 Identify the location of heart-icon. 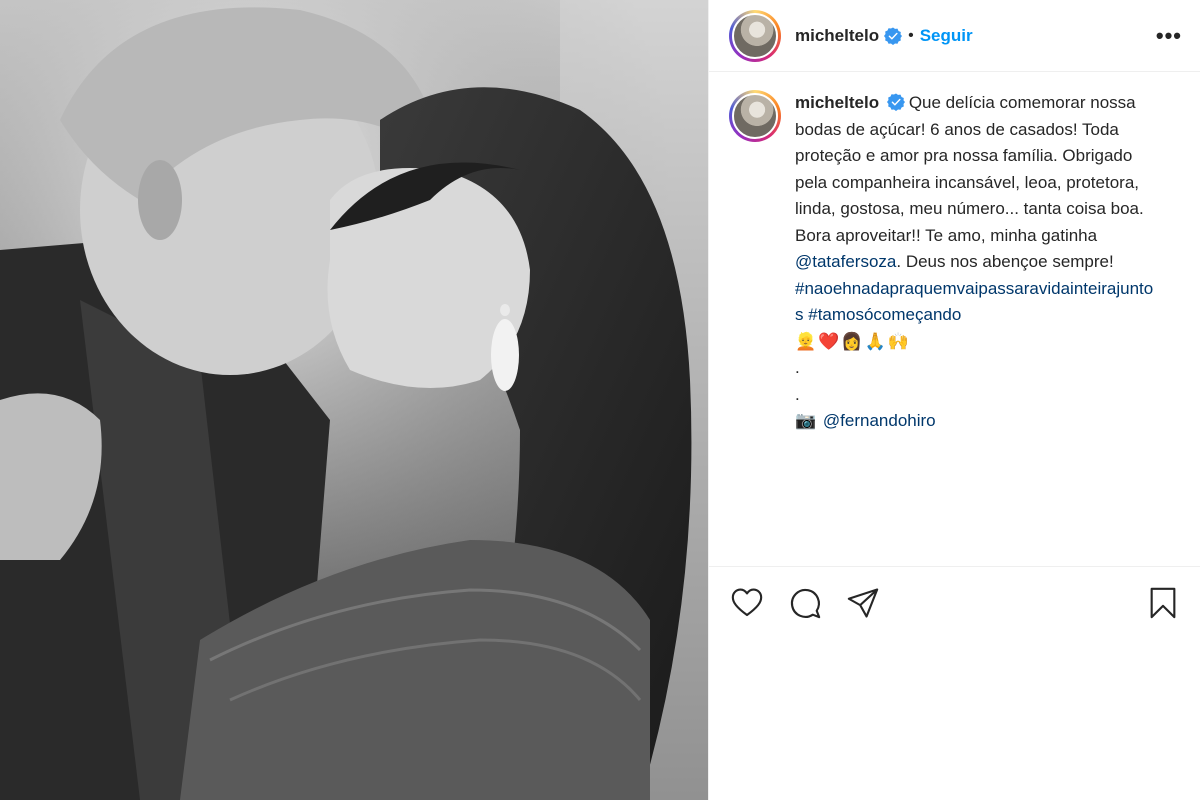
(747, 601).